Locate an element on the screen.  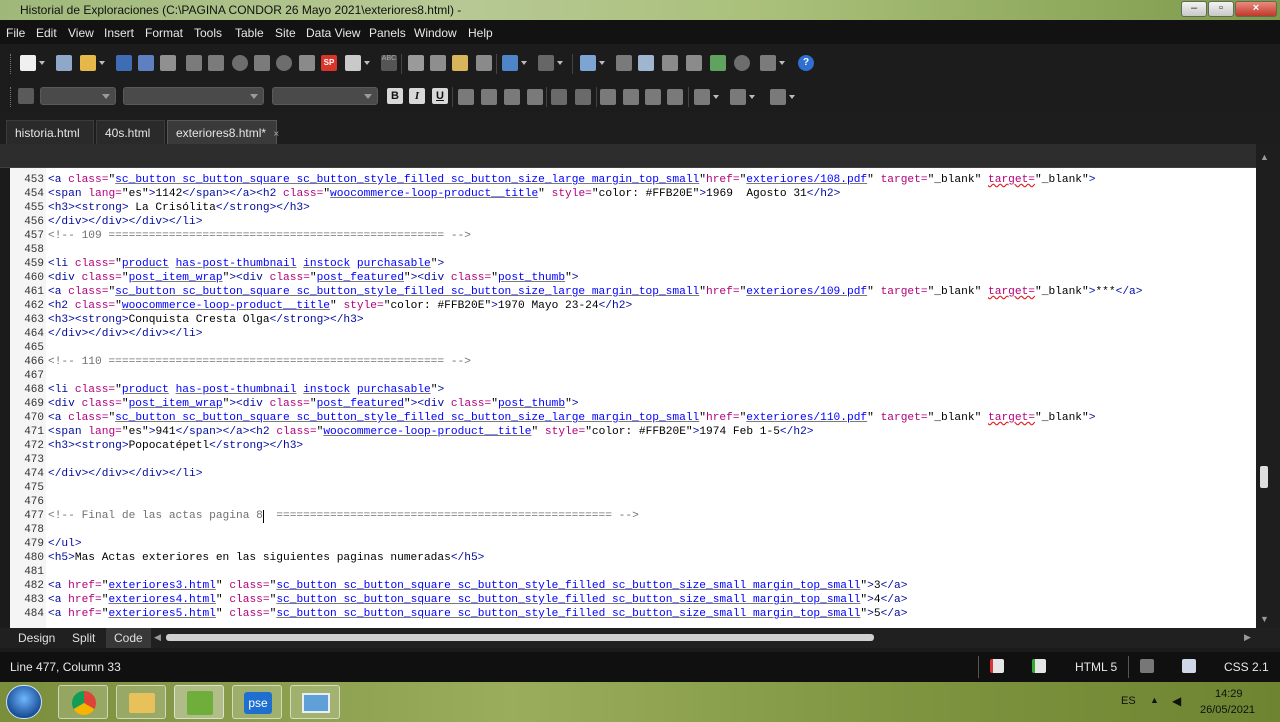
taskbar-dreamweaver is located at coordinates (199, 702).